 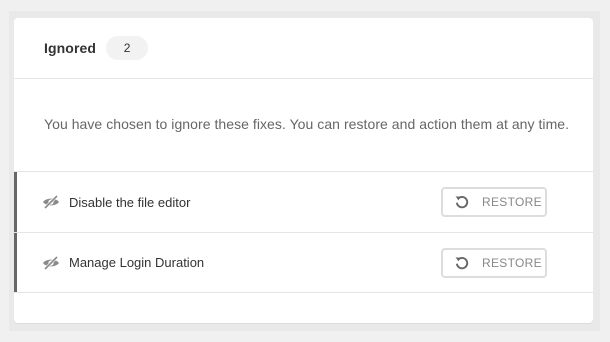 I want to click on card-title: Ignored, so click(x=70, y=48).